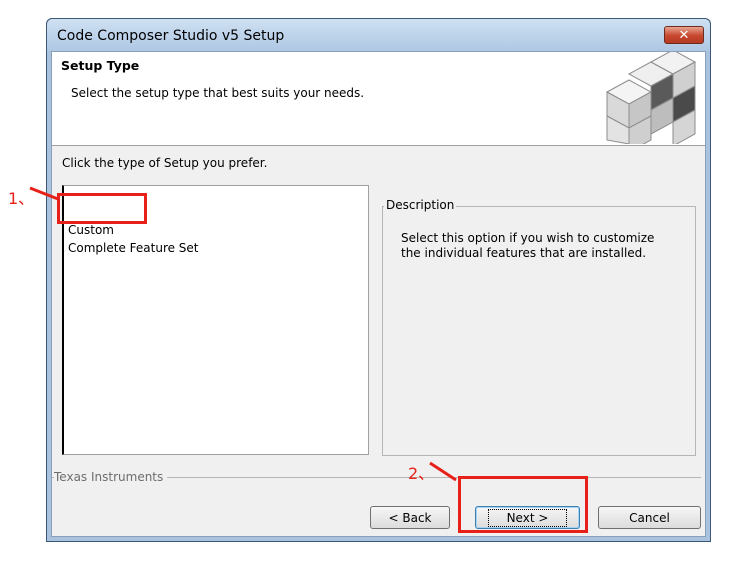 The image size is (742, 567). Describe the element at coordinates (100, 65) in the screenshot. I see `page-title: Setup Type` at that location.